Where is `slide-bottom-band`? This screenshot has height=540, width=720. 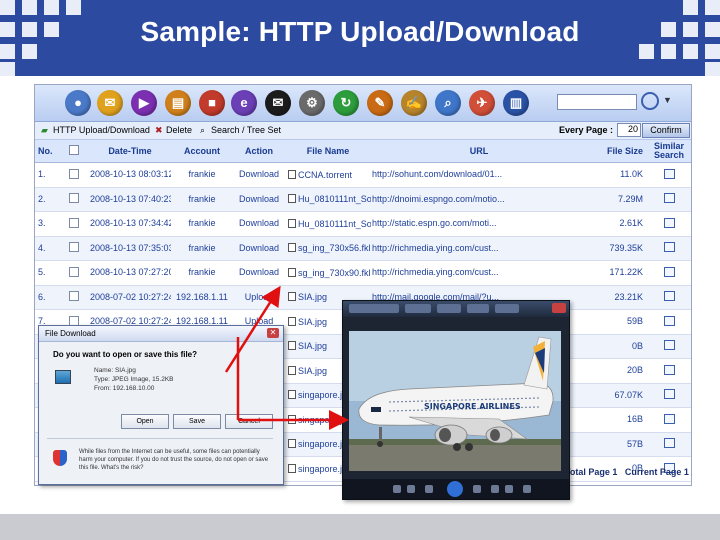
slide-bottom-band is located at coordinates (360, 527).